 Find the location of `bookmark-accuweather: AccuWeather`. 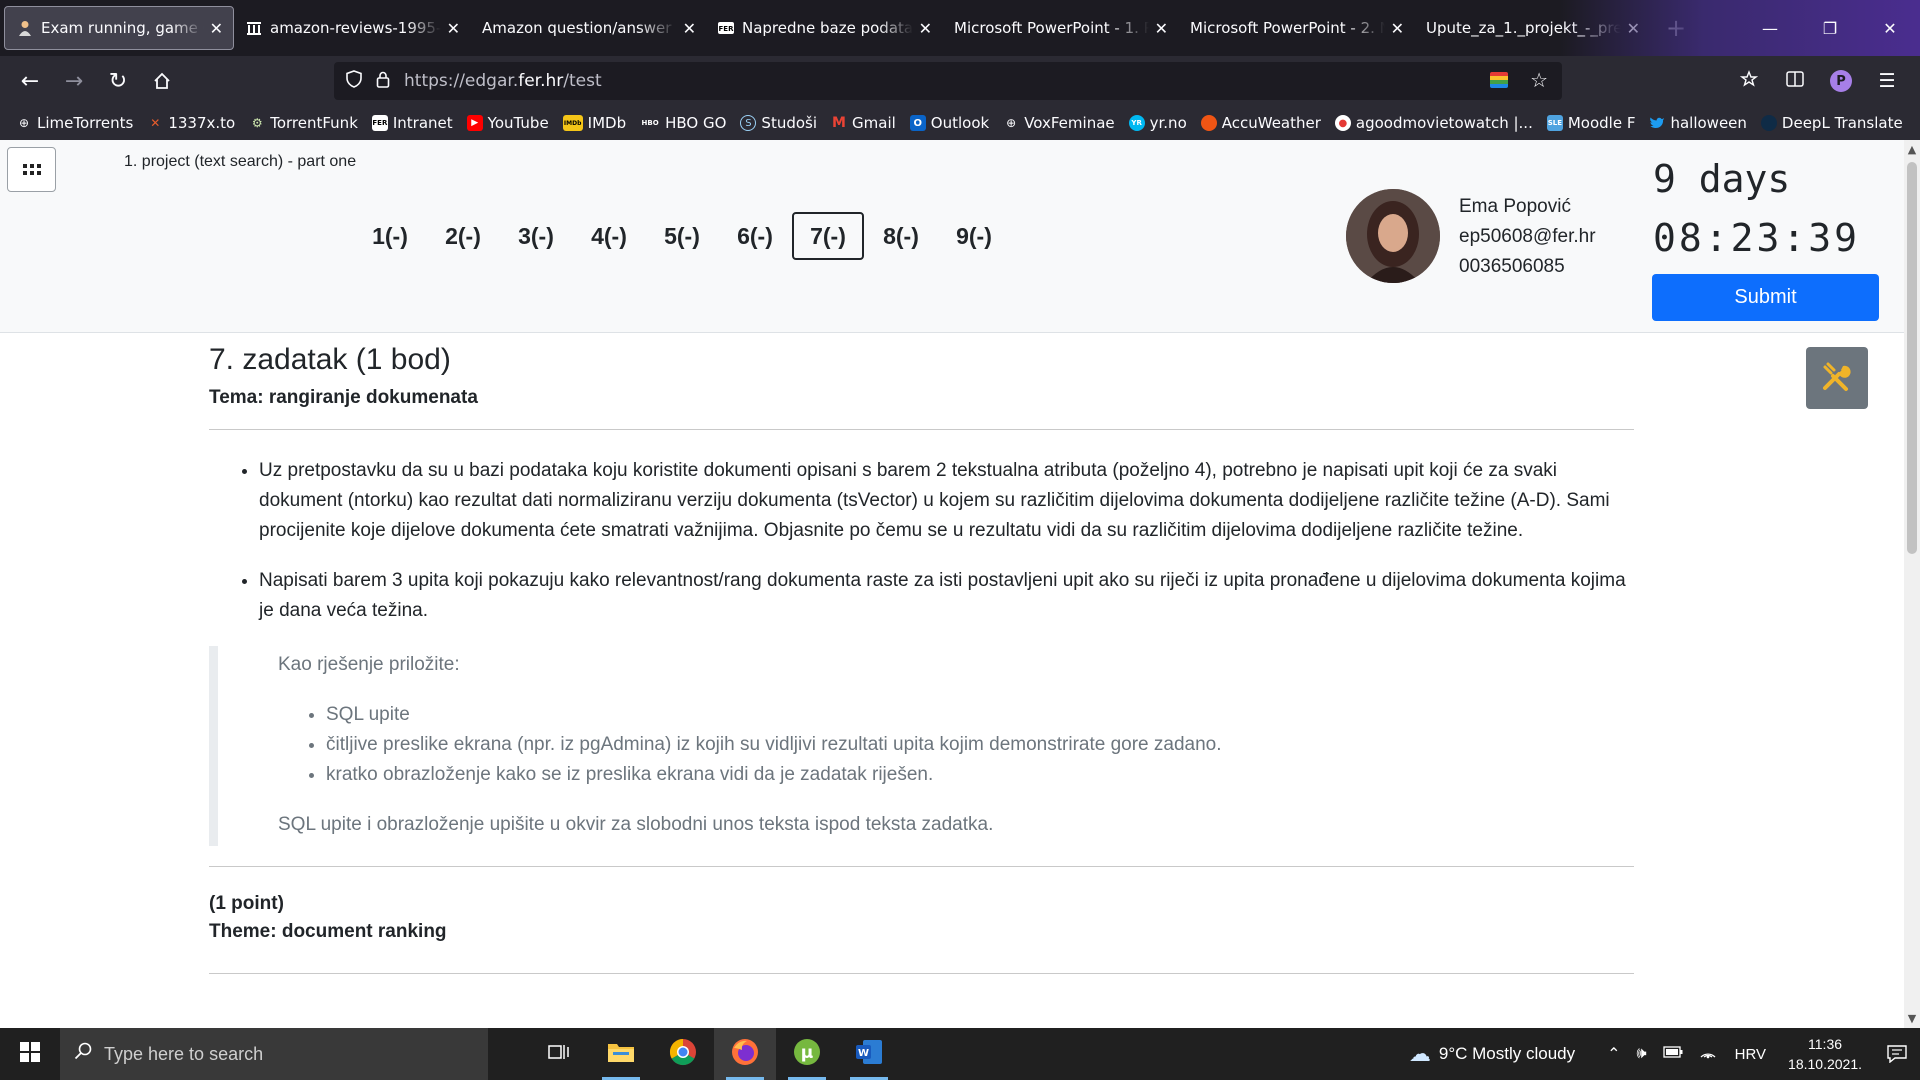

bookmark-accuweather: AccuWeather is located at coordinates (1260, 123).